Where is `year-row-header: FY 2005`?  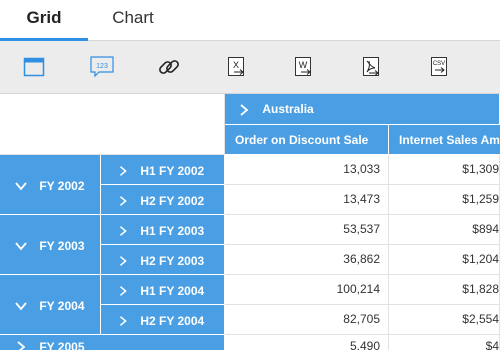
year-row-header: FY 2005 is located at coordinates (112, 342).